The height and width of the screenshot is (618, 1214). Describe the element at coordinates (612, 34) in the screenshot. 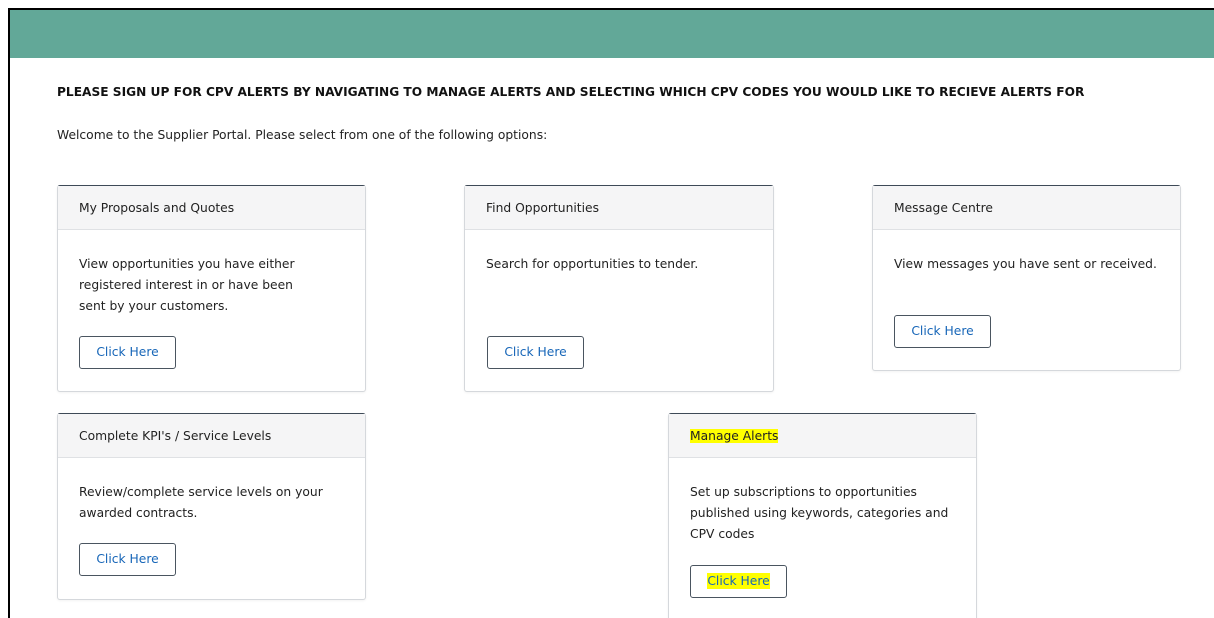

I see `top-banner` at that location.